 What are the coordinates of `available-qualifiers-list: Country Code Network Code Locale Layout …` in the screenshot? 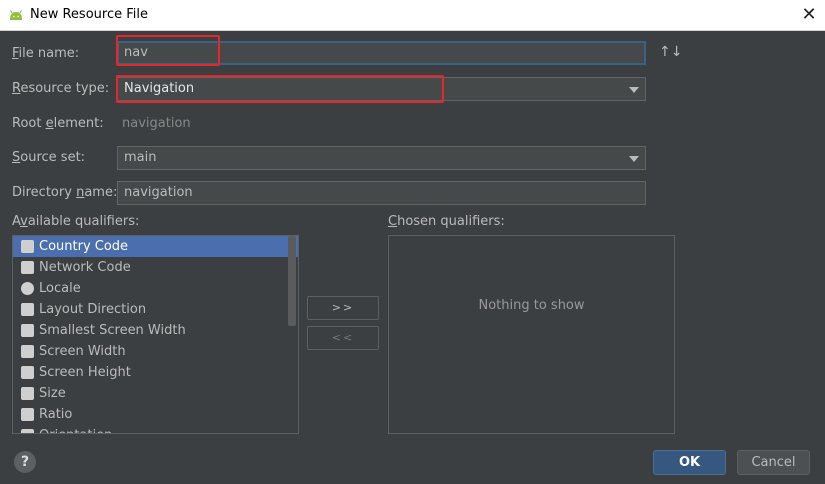 It's located at (155, 334).